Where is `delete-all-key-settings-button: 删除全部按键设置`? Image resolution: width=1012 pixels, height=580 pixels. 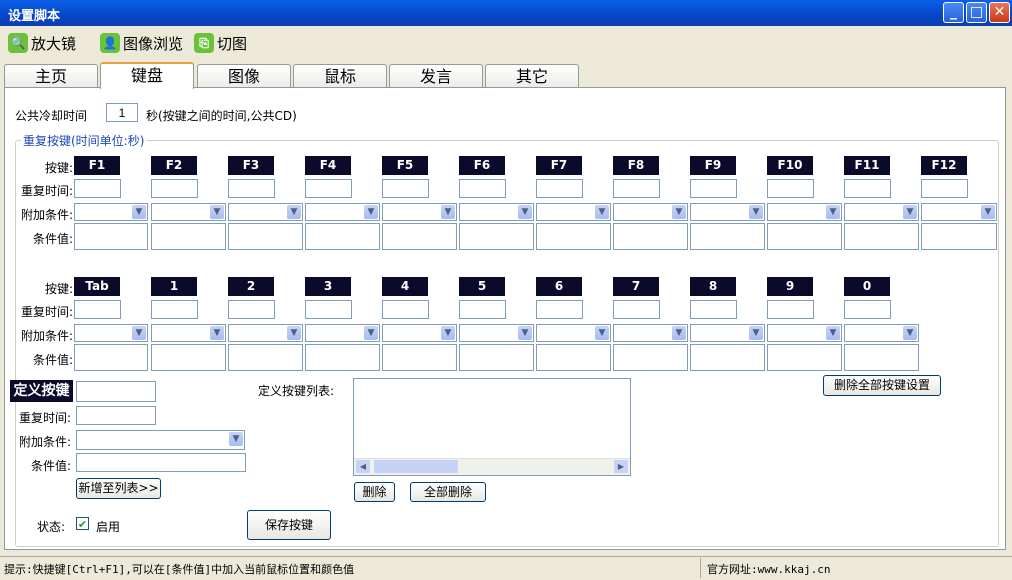 delete-all-key-settings-button: 删除全部按键设置 is located at coordinates (882, 385).